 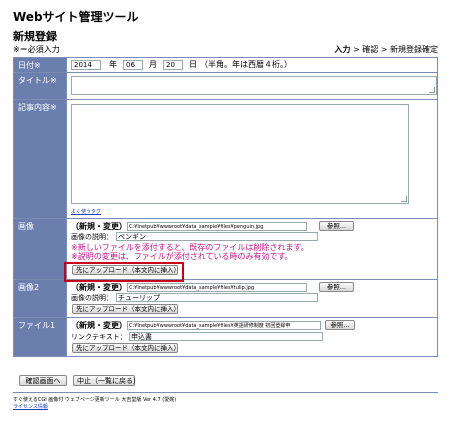 What do you see at coordinates (99, 337) in the screenshot?
I see `file1-link-label: リンクテキスト：` at bounding box center [99, 337].